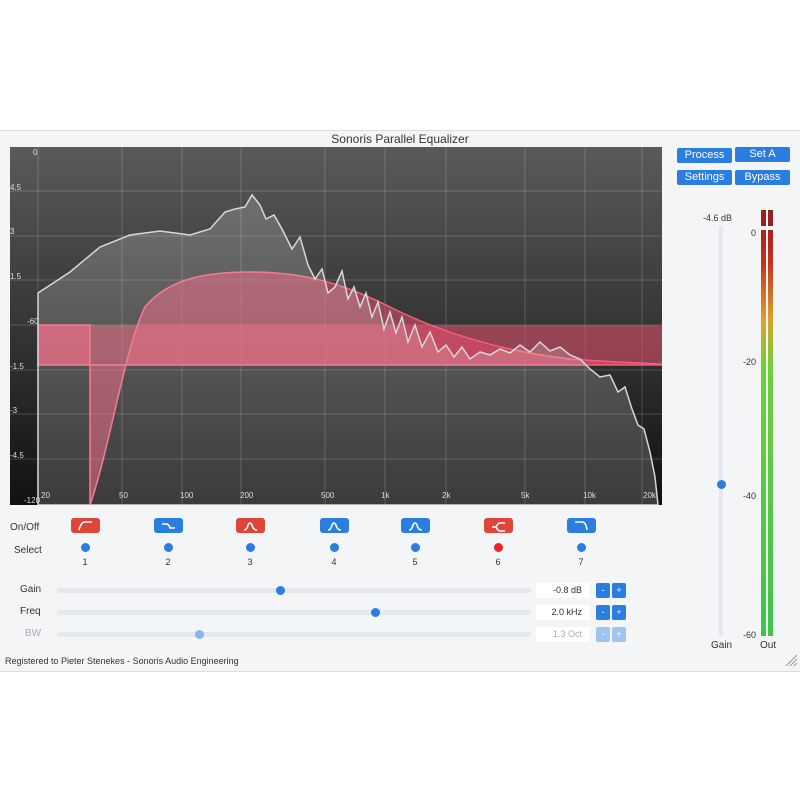  What do you see at coordinates (17, 366) in the screenshot?
I see `db-label: -1.5` at bounding box center [17, 366].